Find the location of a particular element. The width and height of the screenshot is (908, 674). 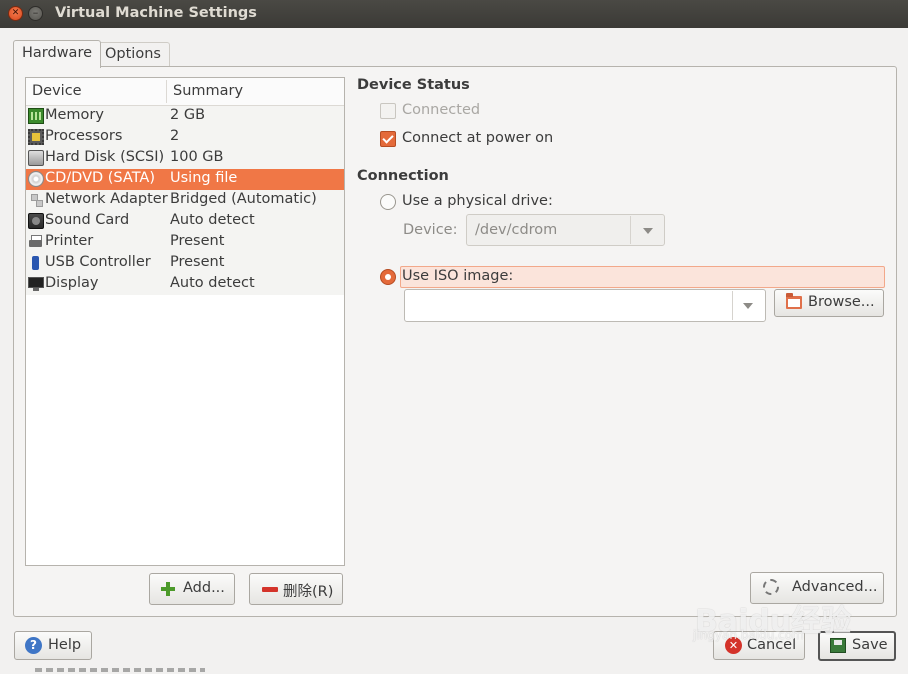

device-summary: Using file is located at coordinates (204, 178).